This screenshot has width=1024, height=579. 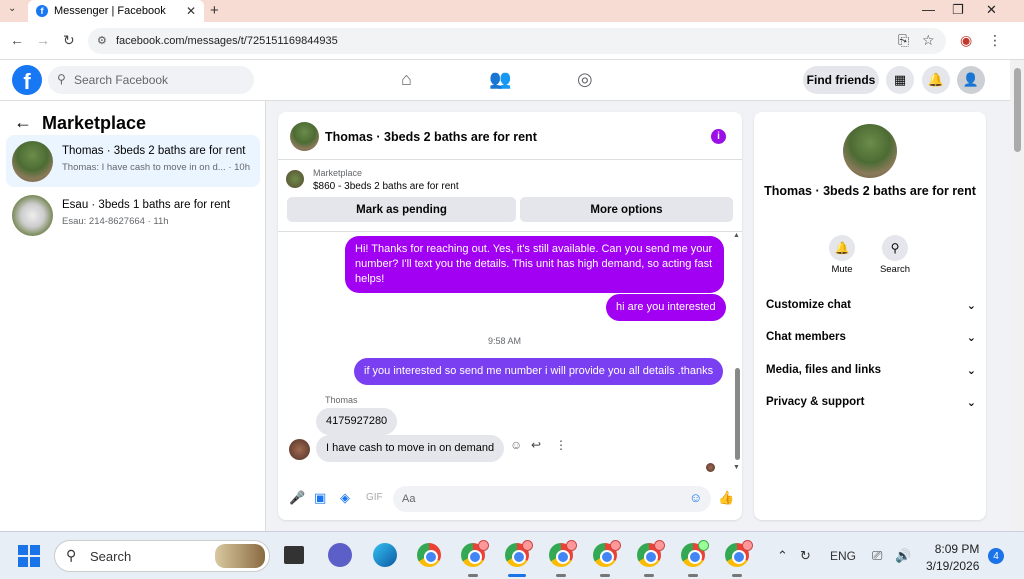 I want to click on chat-avatar, so click(x=304, y=136).